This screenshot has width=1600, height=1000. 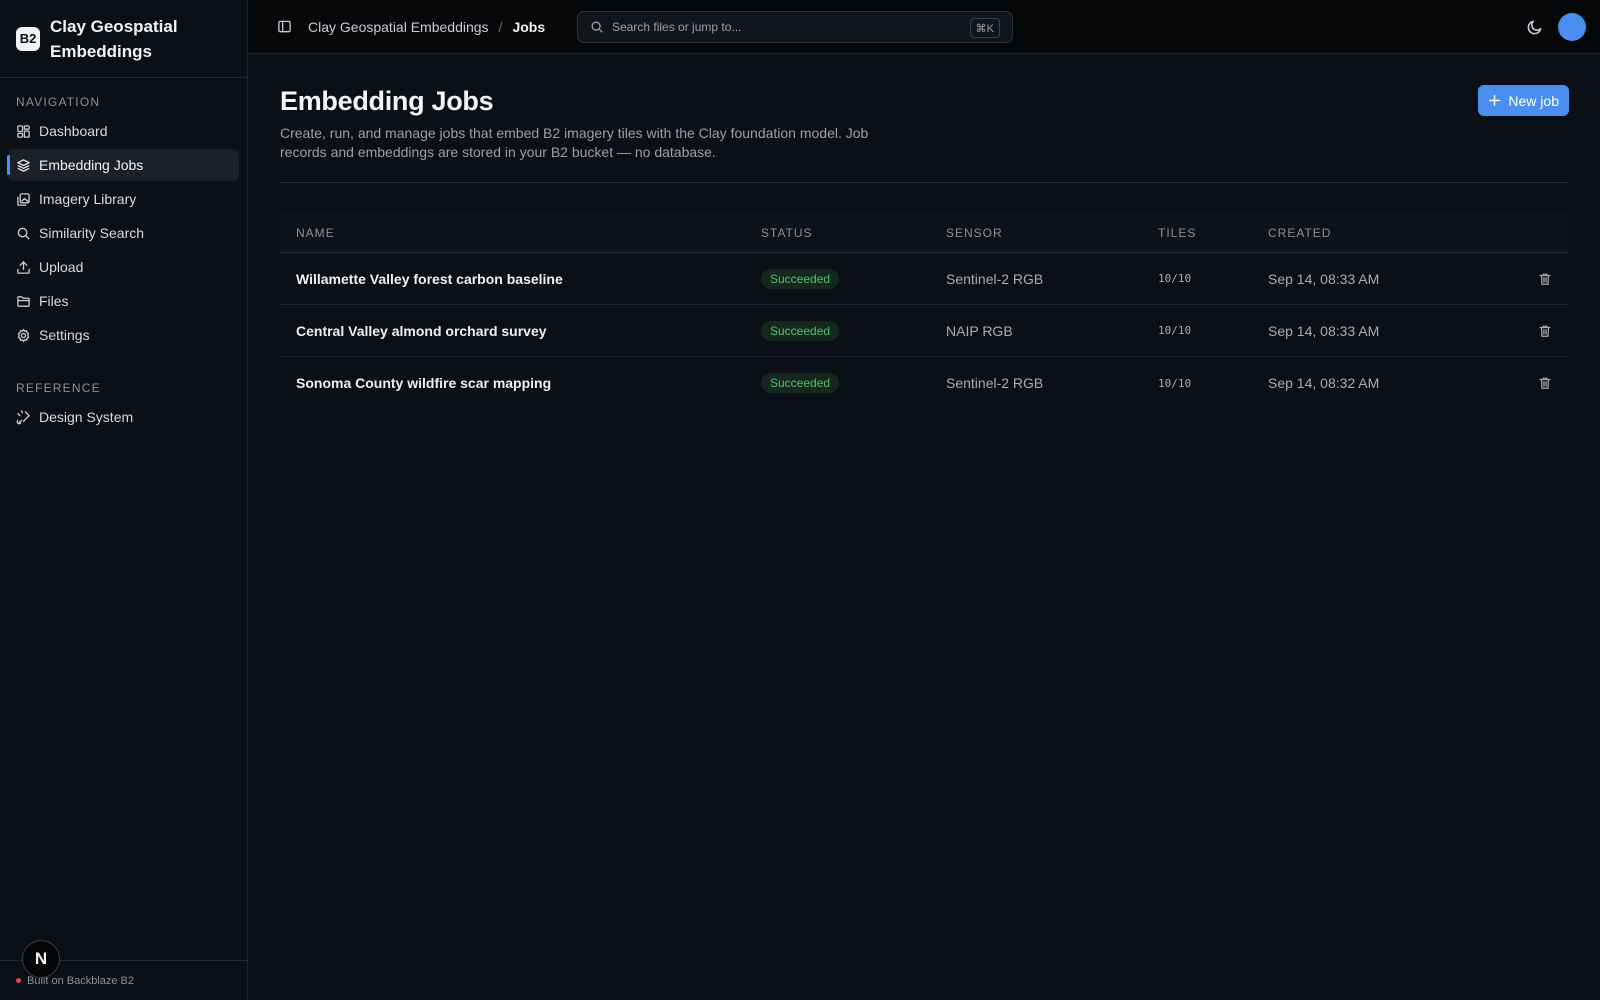 What do you see at coordinates (58, 102) in the screenshot?
I see `nav-section-title: Navigation` at bounding box center [58, 102].